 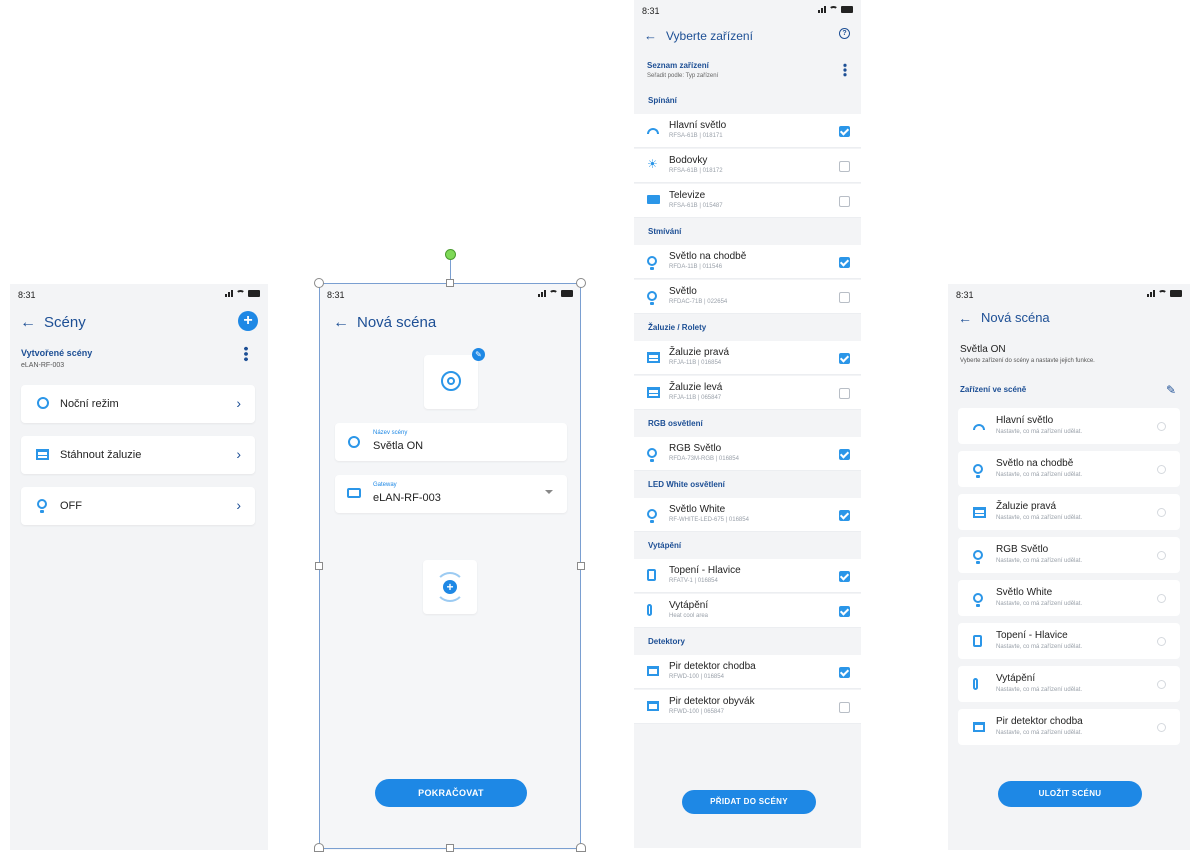 What do you see at coordinates (43, 403) in the screenshot?
I see `night-mode-icon` at bounding box center [43, 403].